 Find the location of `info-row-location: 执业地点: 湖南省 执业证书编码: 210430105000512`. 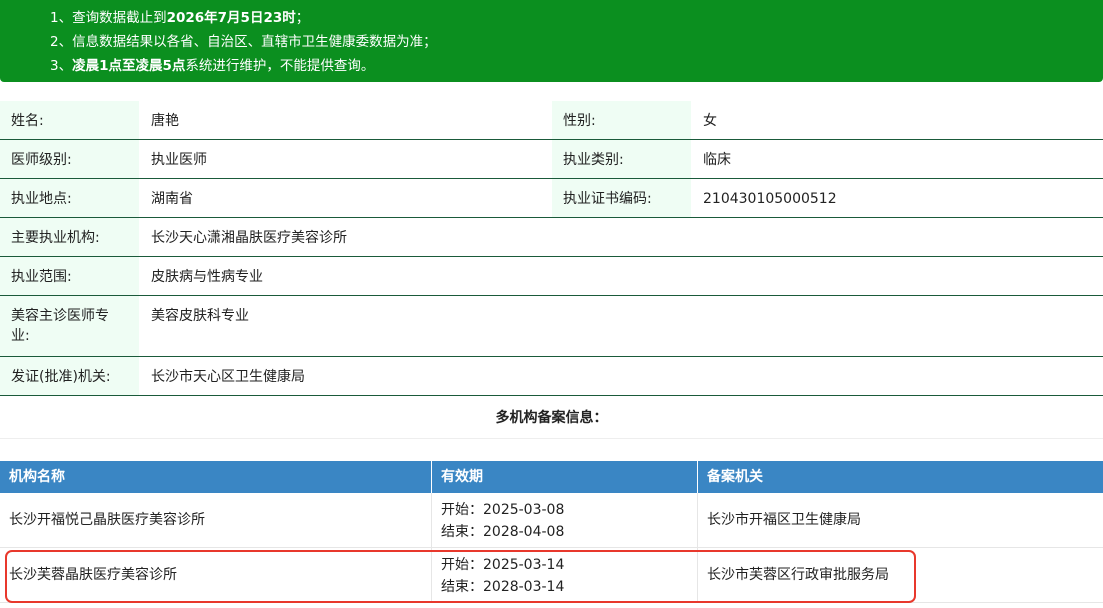

info-row-location: 执业地点: 湖南省 执业证书编码: 210430105000512 is located at coordinates (551, 198).